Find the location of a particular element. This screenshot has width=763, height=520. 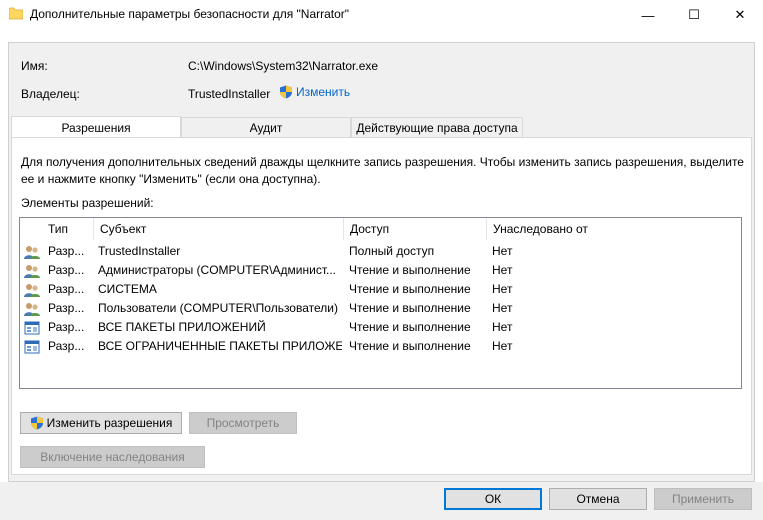

cancel-button: Отмена is located at coordinates (598, 499).